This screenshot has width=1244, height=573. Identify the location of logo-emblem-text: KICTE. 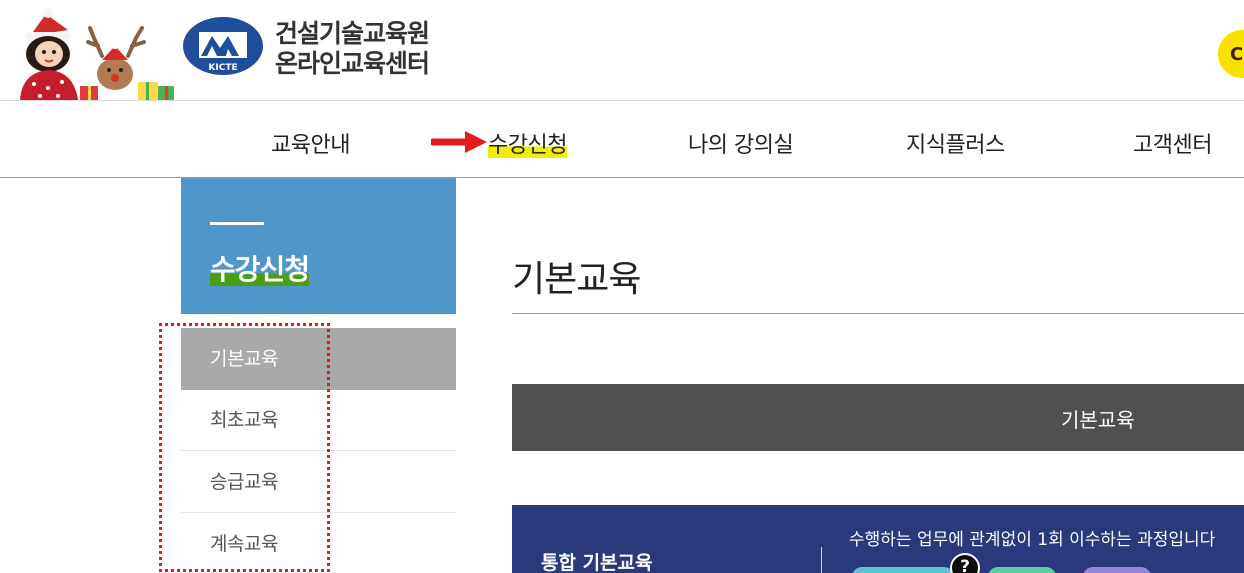
(222, 68).